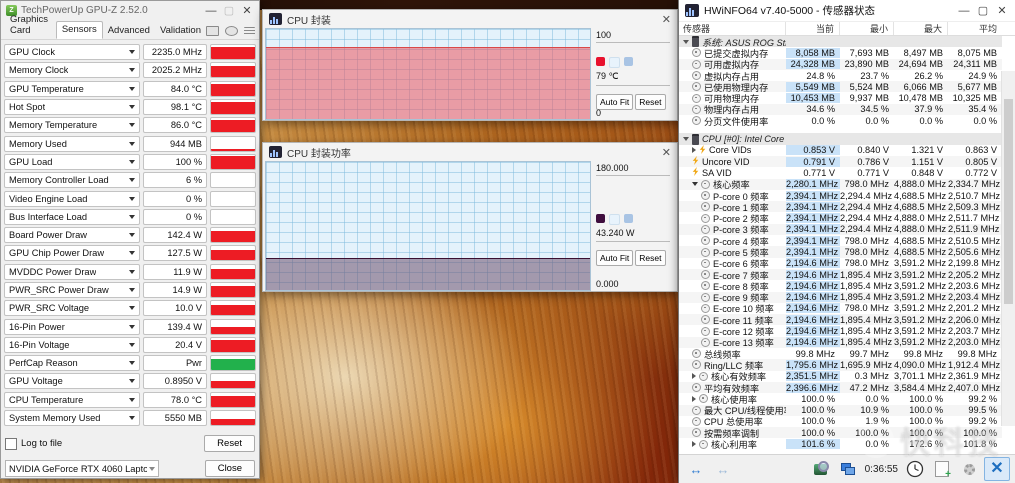 The width and height of the screenshot is (1015, 483). What do you see at coordinates (30, 25) in the screenshot?
I see `tab-graphics-card: Graphics Card` at bounding box center [30, 25].